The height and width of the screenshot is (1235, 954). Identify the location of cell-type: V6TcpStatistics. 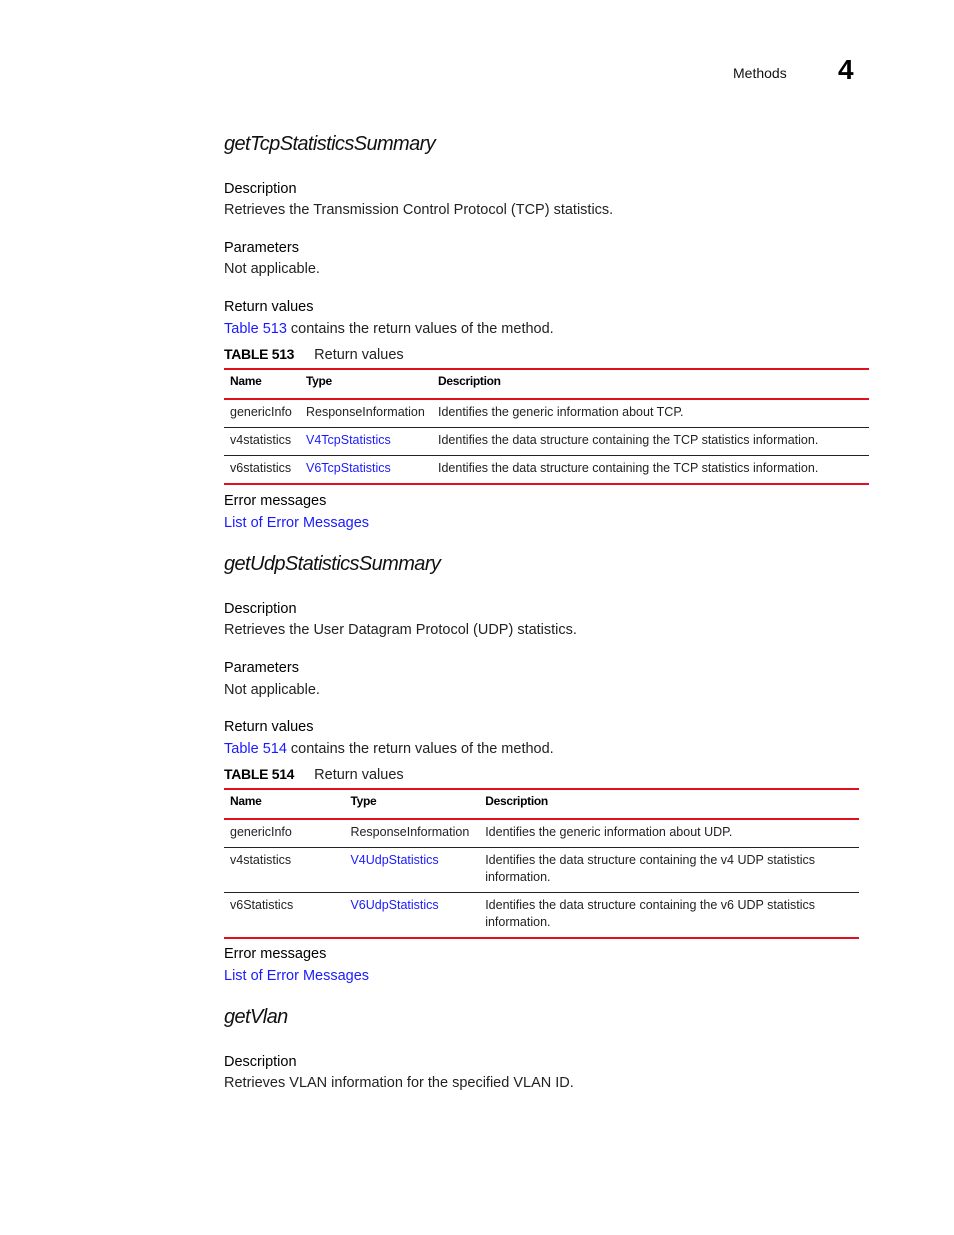
(366, 470).